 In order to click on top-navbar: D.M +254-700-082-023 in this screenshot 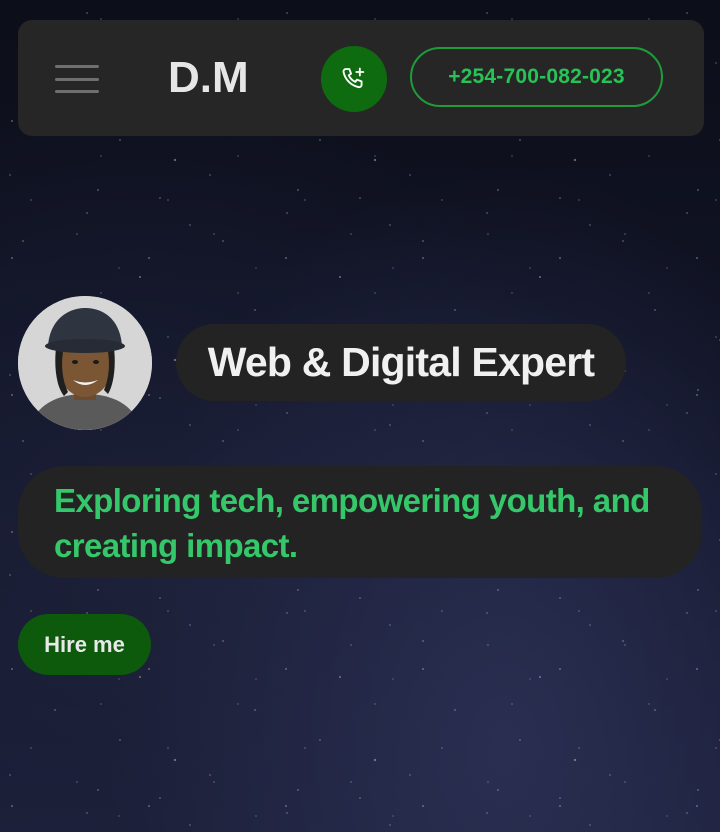, I will do `click(361, 78)`.